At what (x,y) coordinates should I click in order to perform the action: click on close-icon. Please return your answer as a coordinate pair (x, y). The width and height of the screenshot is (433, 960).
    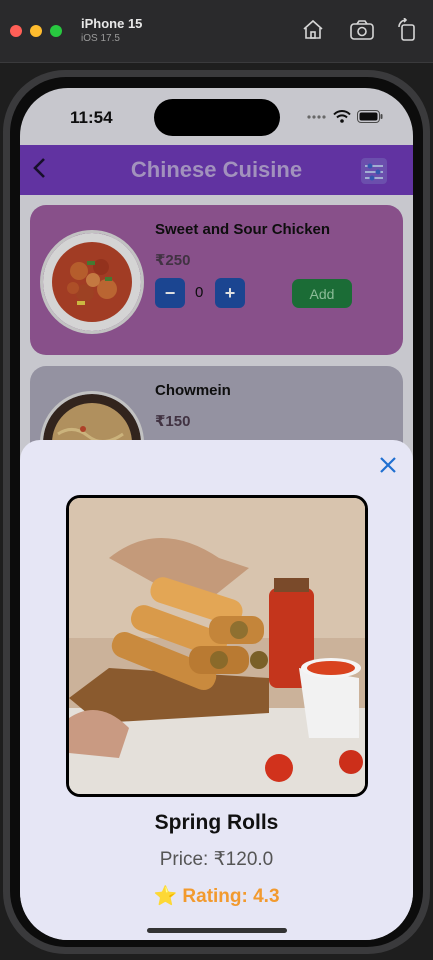
    Looking at the image, I should click on (388, 465).